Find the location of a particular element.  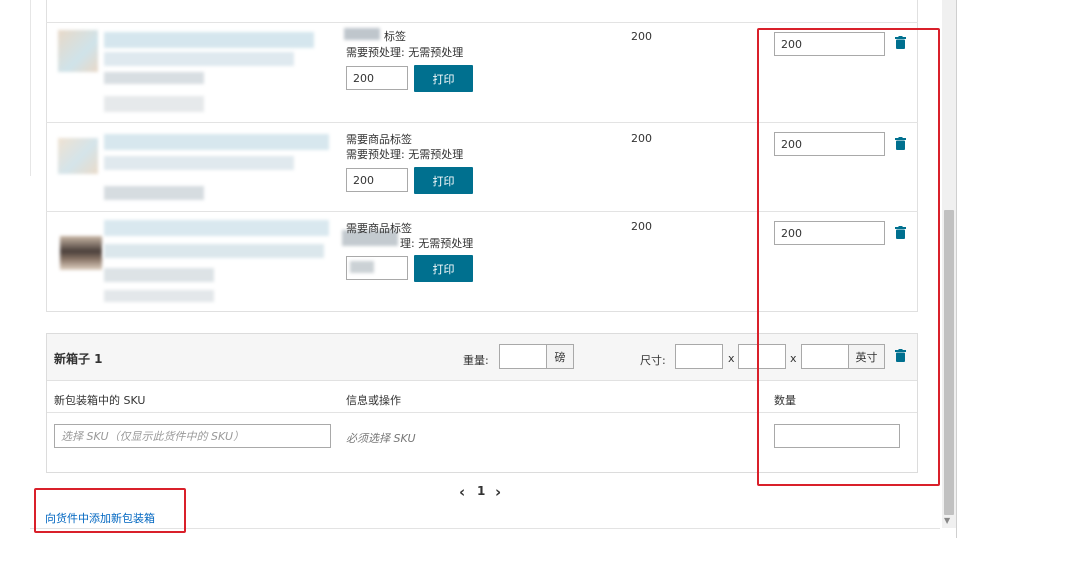

column-header-info: 信息或操作 is located at coordinates (373, 400).